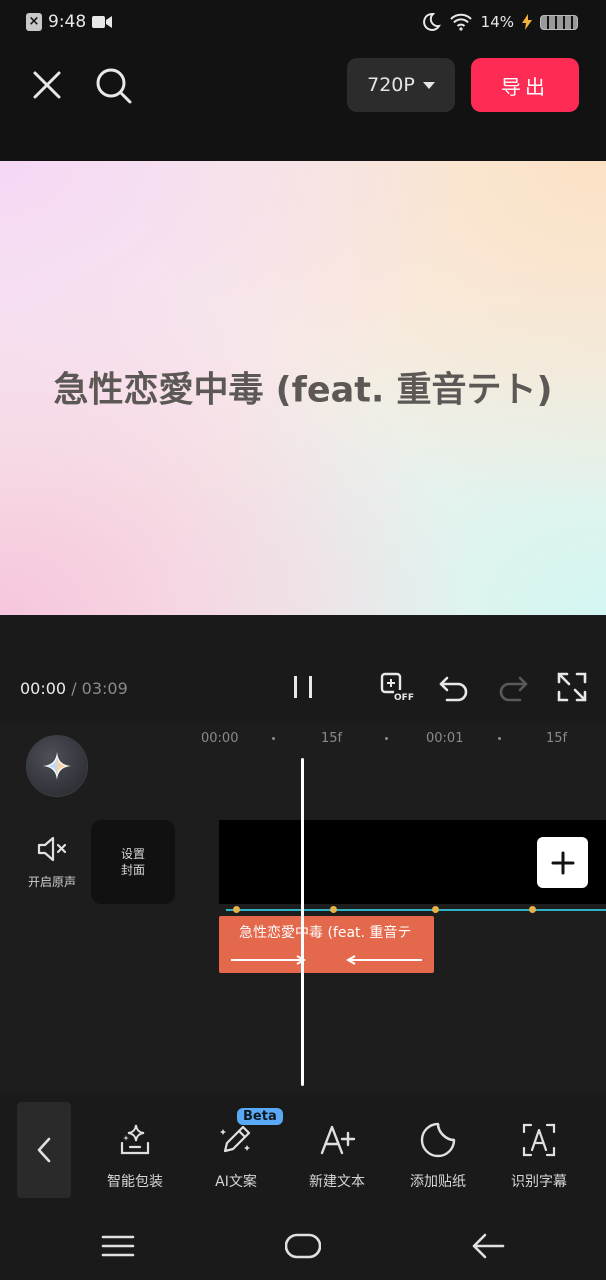 The height and width of the screenshot is (1280, 606). I want to click on status-time: 9:48, so click(67, 22).